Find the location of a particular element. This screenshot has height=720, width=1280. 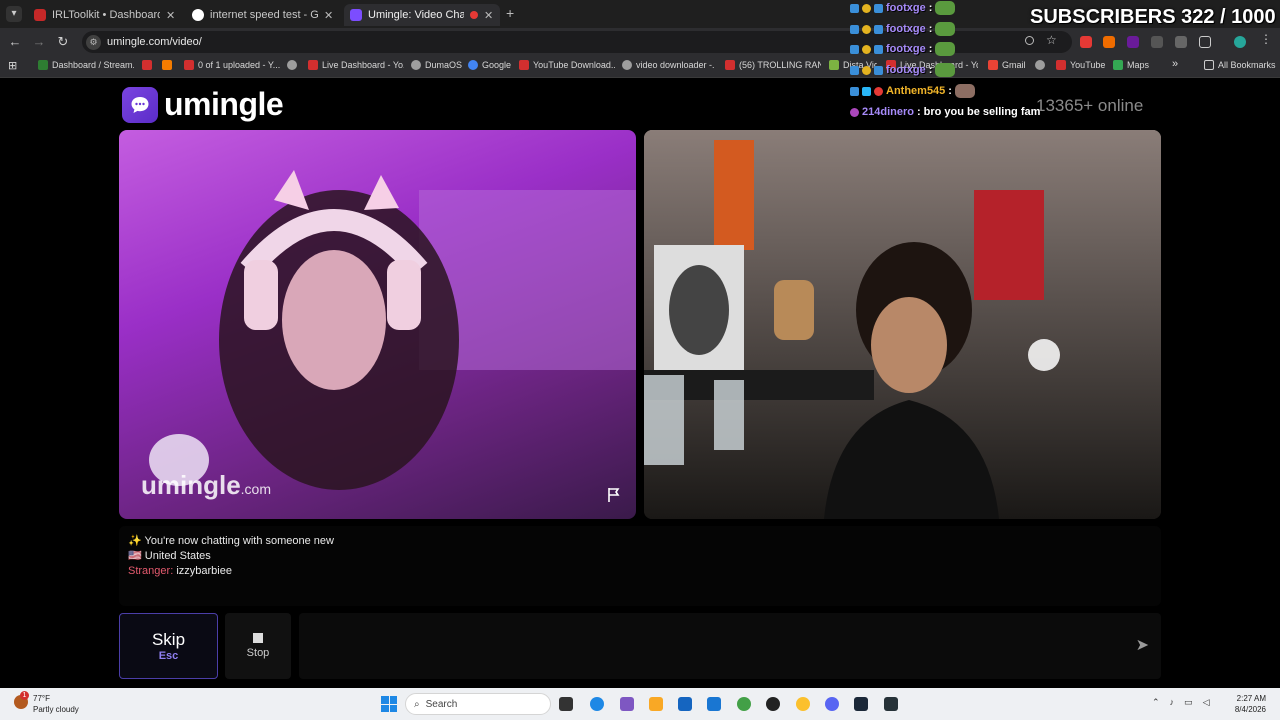

report-flag-icon is located at coordinates (615, 496).